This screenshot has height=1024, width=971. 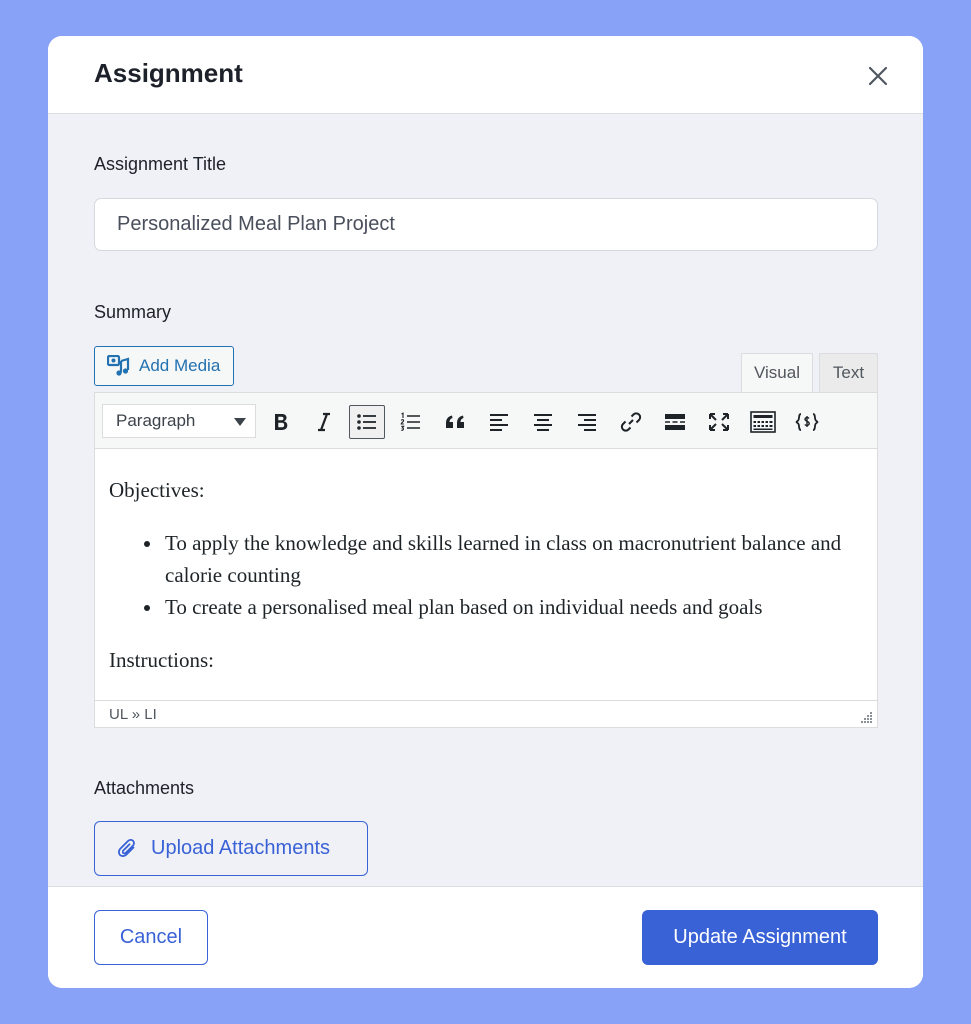 What do you see at coordinates (118, 365) in the screenshot?
I see `media-icon` at bounding box center [118, 365].